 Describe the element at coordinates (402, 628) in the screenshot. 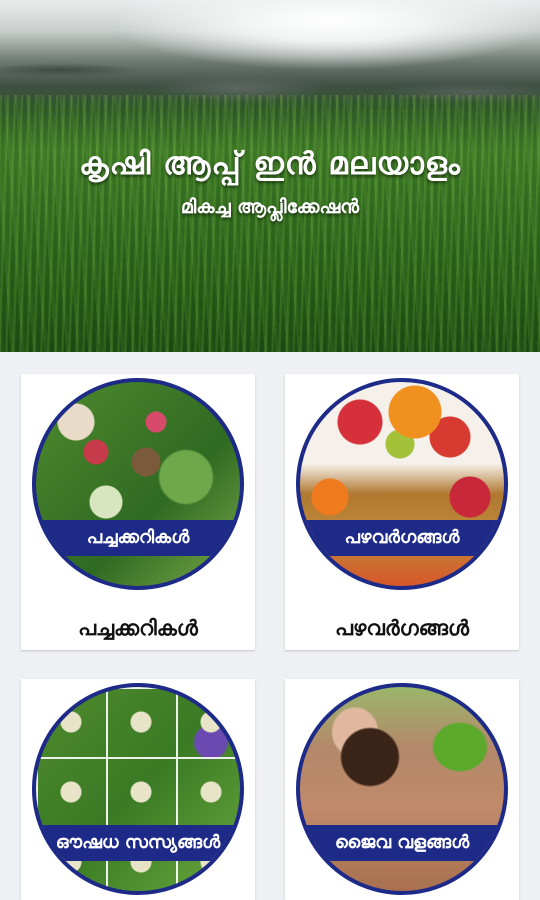

I see `category-label: പഴവർഗങ്ങൾ` at that location.